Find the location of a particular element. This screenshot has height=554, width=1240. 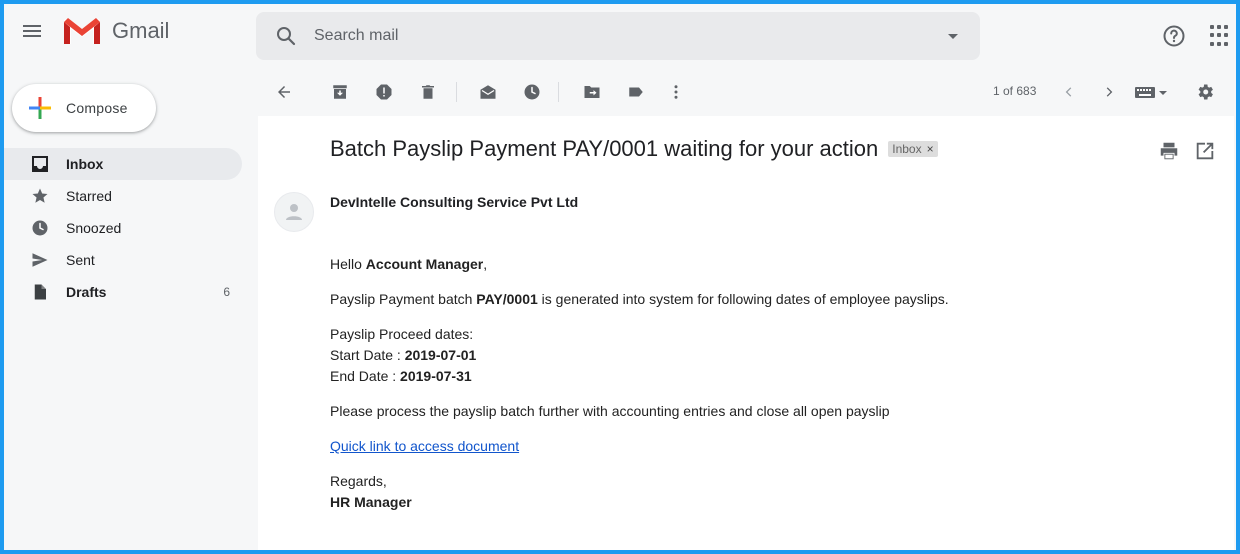

search-options-dropdown-icon is located at coordinates (953, 36).